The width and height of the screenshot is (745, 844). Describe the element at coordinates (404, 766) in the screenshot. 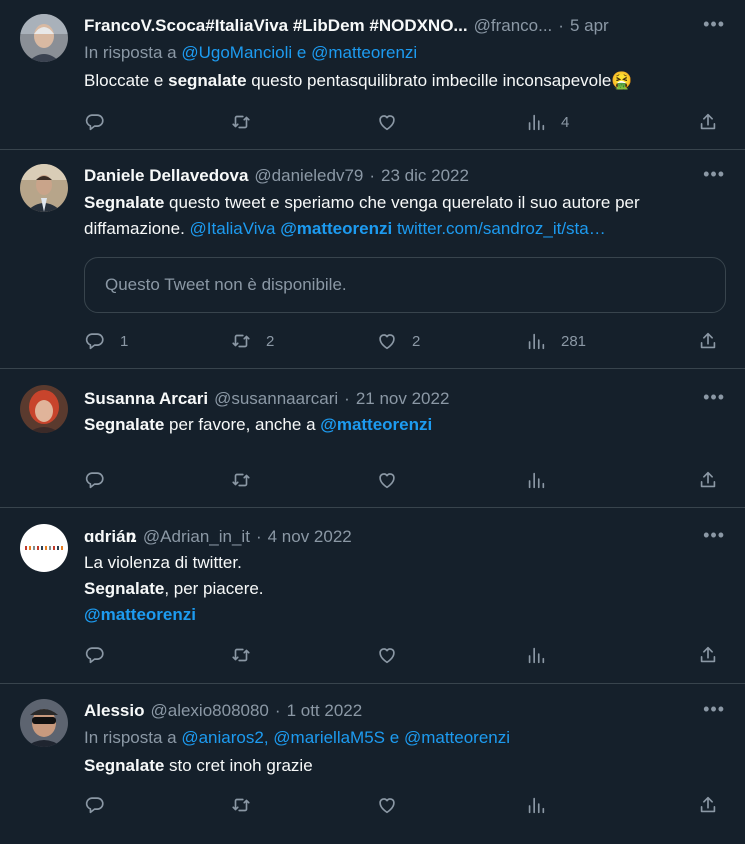

I see `tweet-text: Segnalate sto cret inoh grazie` at that location.